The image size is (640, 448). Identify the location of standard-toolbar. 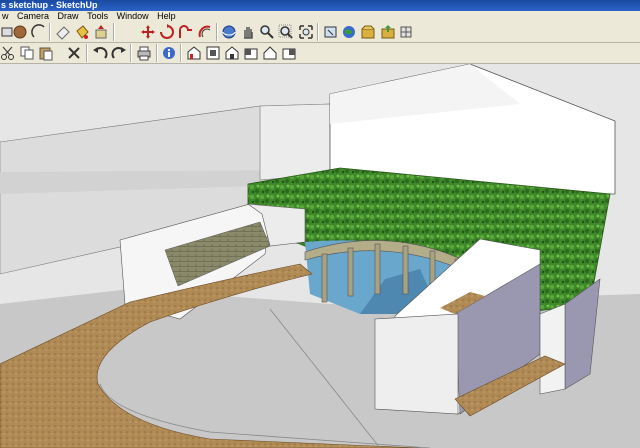
(320, 53).